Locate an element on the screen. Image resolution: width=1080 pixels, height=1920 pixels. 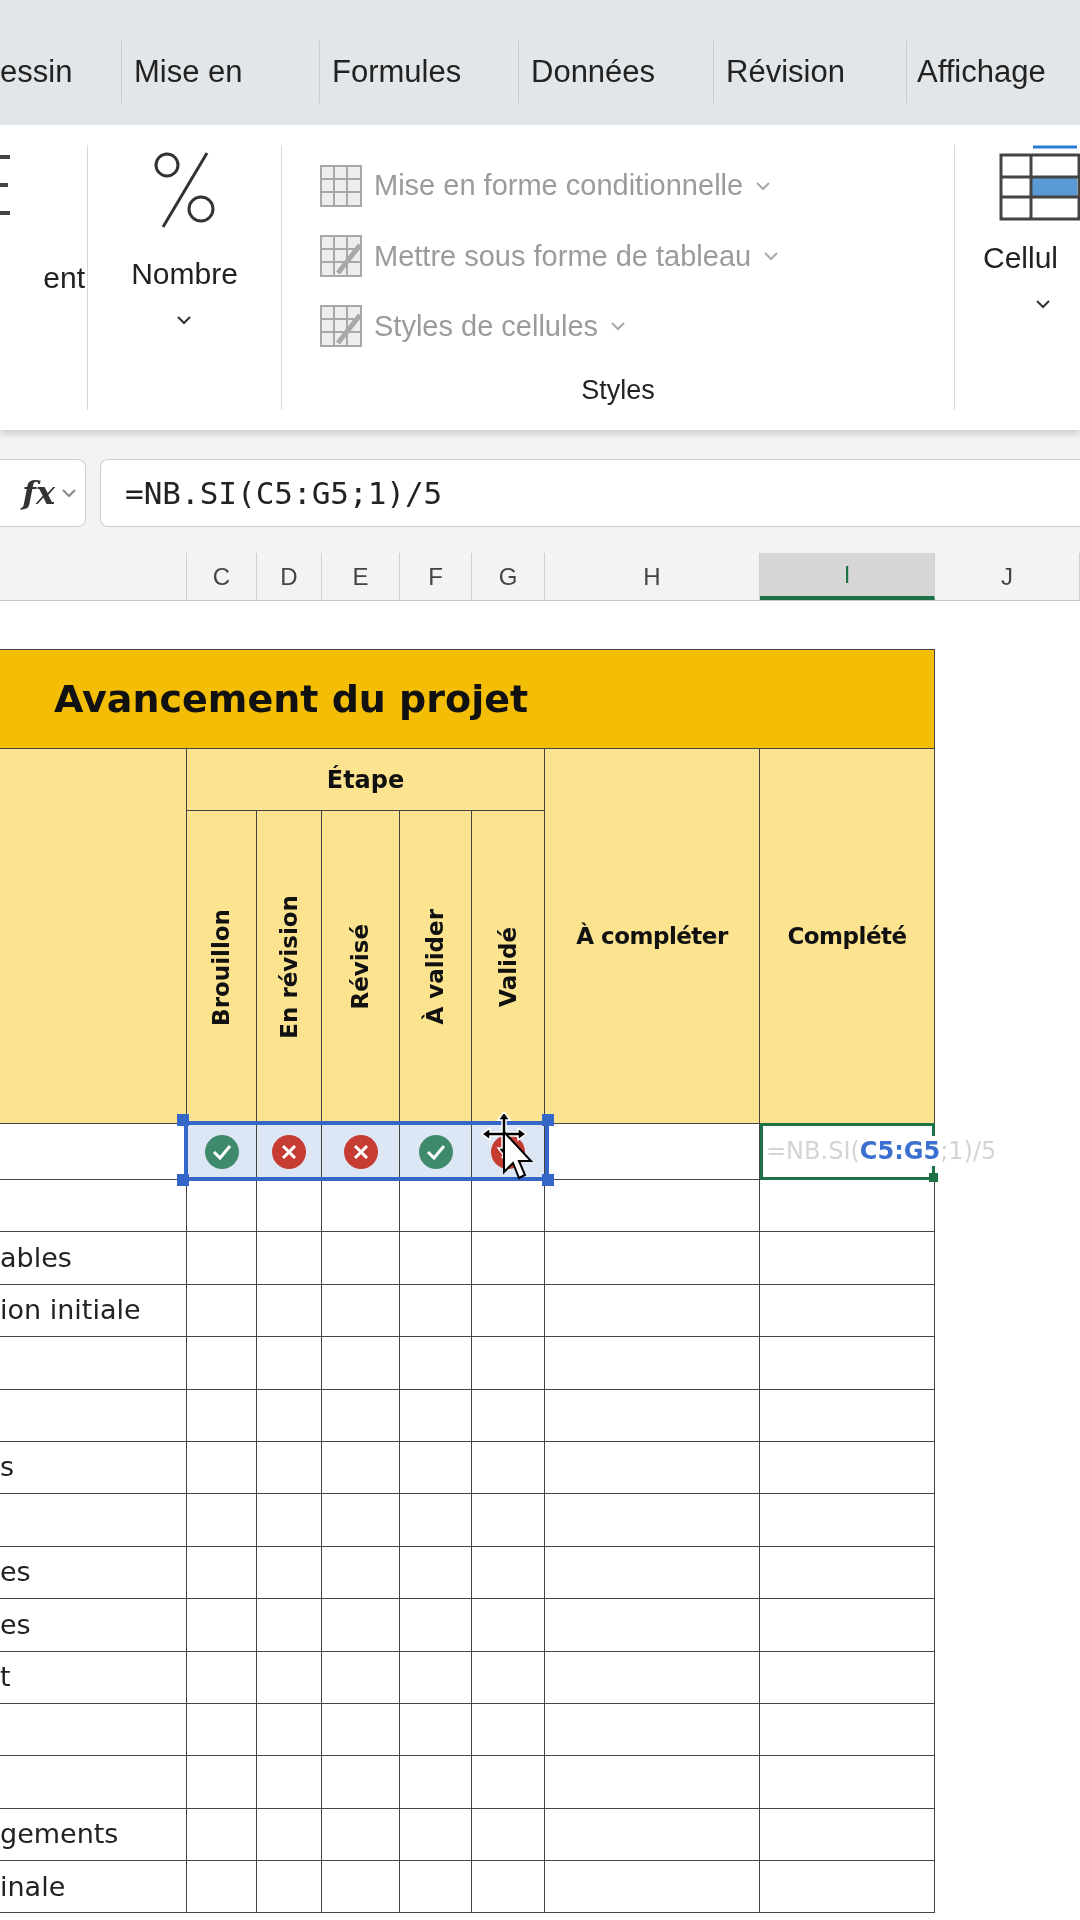
ribbon-tab: Mise en is located at coordinates (188, 72).